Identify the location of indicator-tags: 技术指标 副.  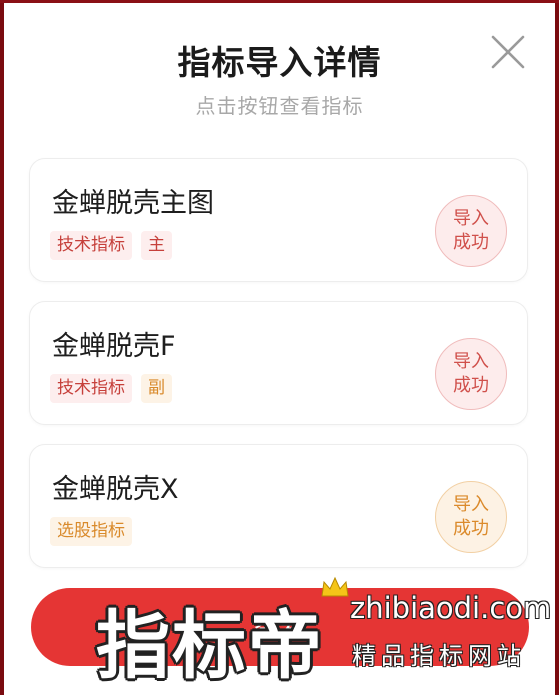
(111, 388).